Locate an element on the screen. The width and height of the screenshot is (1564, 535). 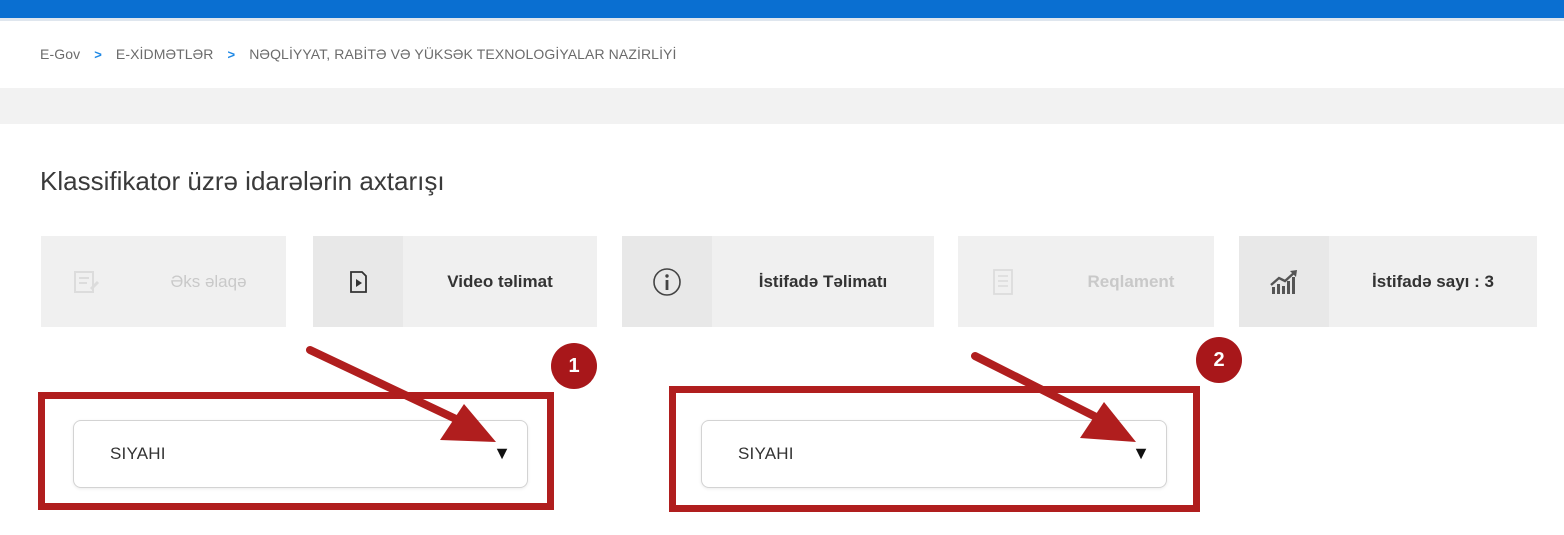
video-play-icon is located at coordinates (358, 281).